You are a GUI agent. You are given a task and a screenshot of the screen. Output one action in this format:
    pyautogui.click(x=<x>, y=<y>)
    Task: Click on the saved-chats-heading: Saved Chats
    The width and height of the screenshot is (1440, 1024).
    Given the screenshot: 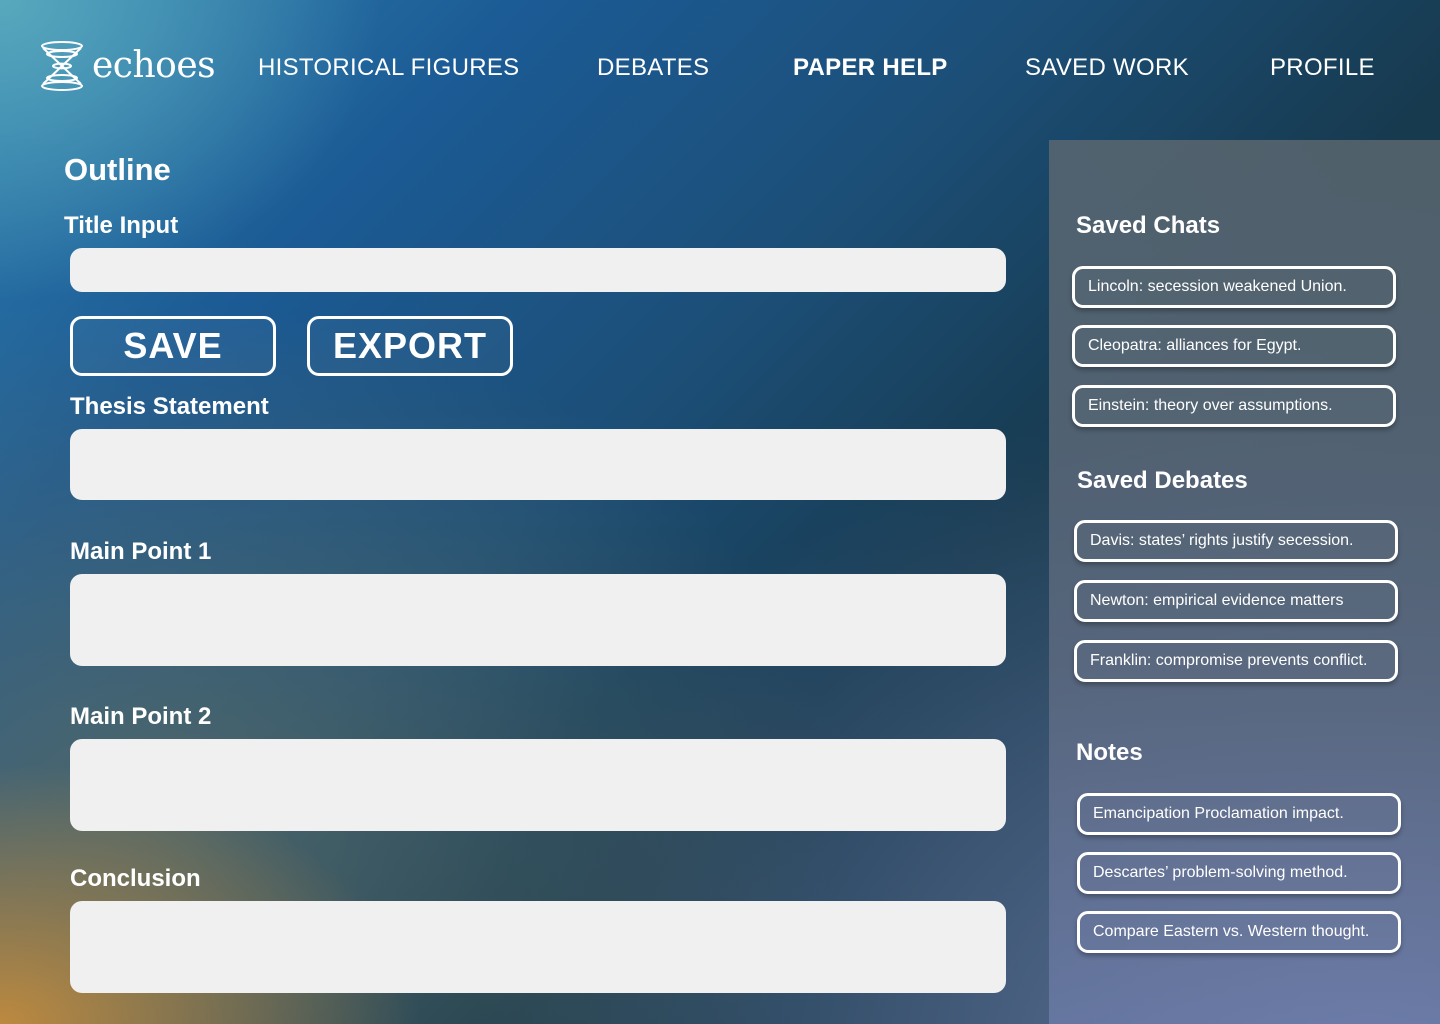 What is the action you would take?
    pyautogui.click(x=1148, y=225)
    